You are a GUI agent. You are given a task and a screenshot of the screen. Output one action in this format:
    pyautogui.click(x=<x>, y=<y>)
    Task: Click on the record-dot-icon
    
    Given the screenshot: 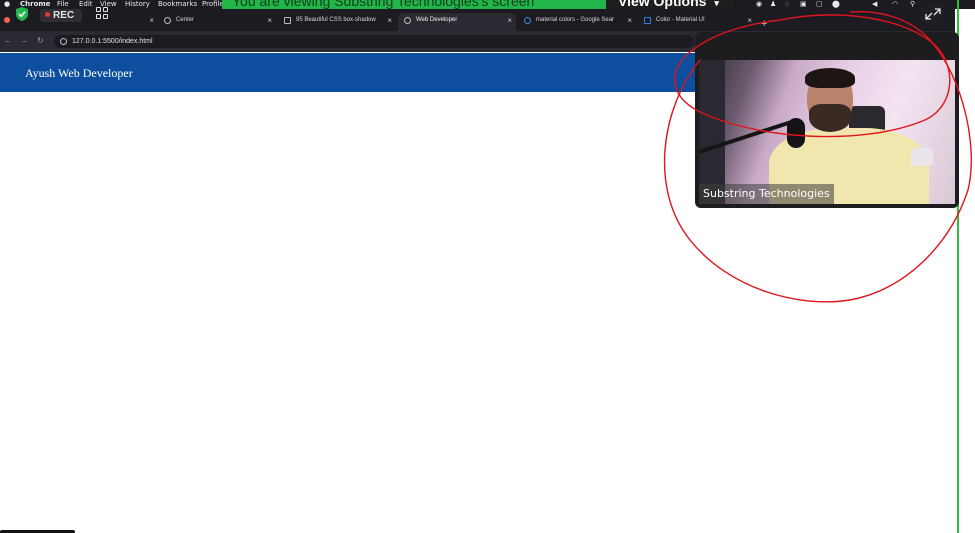 What is the action you would take?
    pyautogui.click(x=47, y=14)
    